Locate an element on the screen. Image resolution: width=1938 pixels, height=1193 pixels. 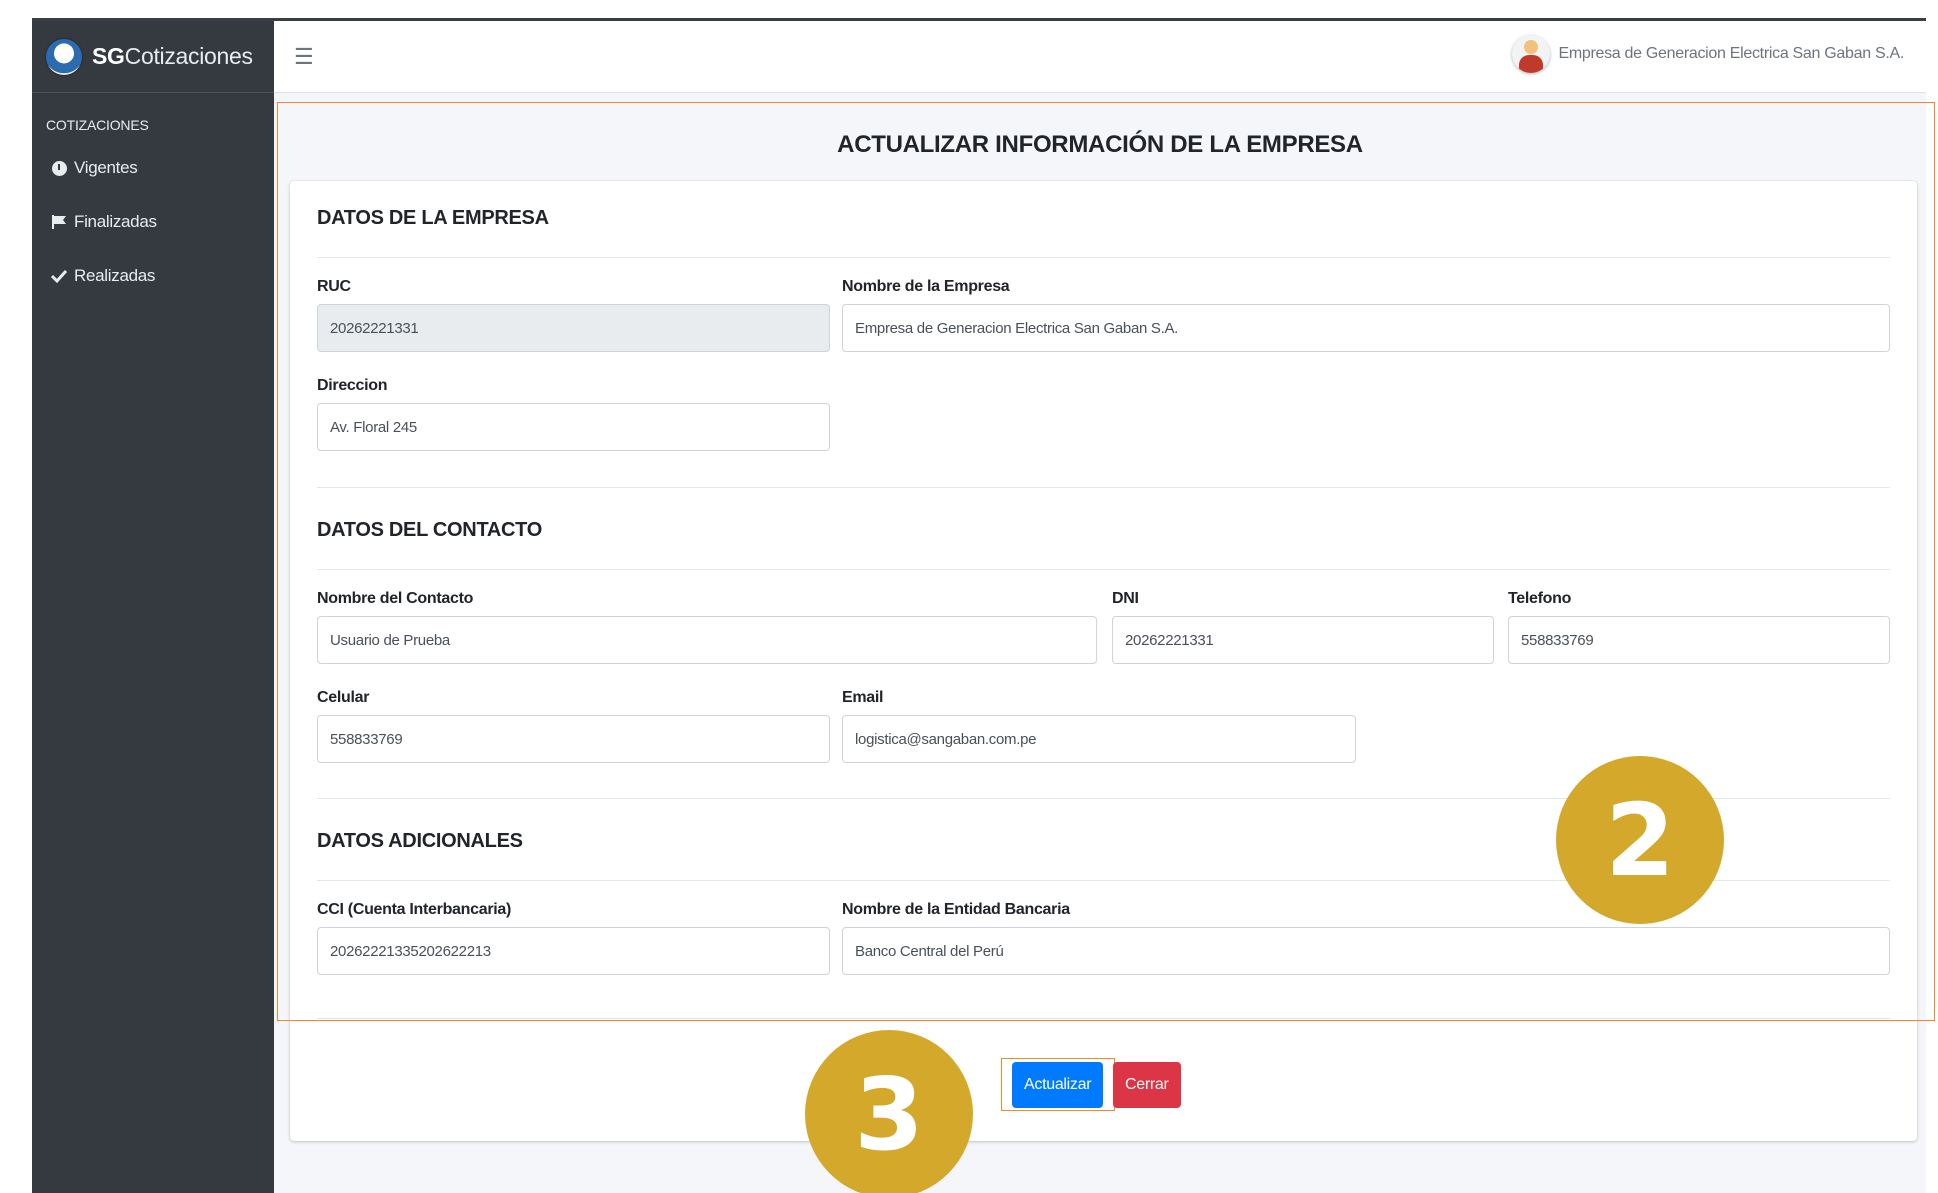
nombre-contacto-field is located at coordinates (707, 640).